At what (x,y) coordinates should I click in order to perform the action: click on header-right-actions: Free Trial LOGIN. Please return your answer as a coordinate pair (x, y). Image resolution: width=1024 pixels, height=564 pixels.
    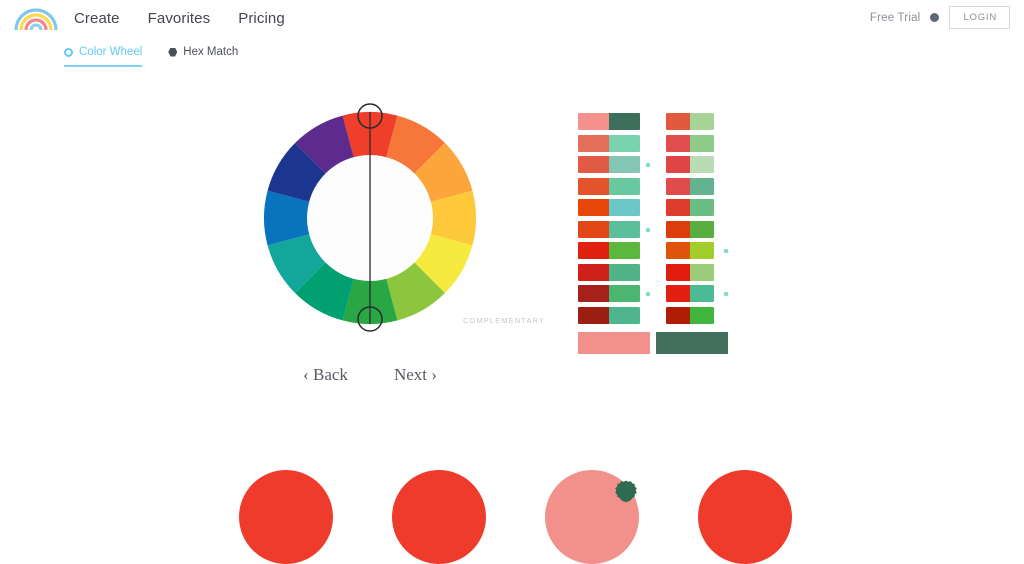
    Looking at the image, I should click on (940, 17).